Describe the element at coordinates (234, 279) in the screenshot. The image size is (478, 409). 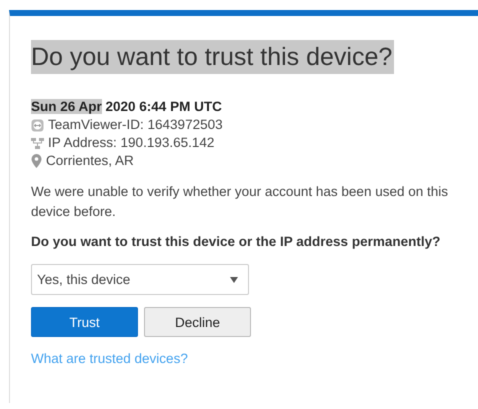
I see `caret-icon` at that location.